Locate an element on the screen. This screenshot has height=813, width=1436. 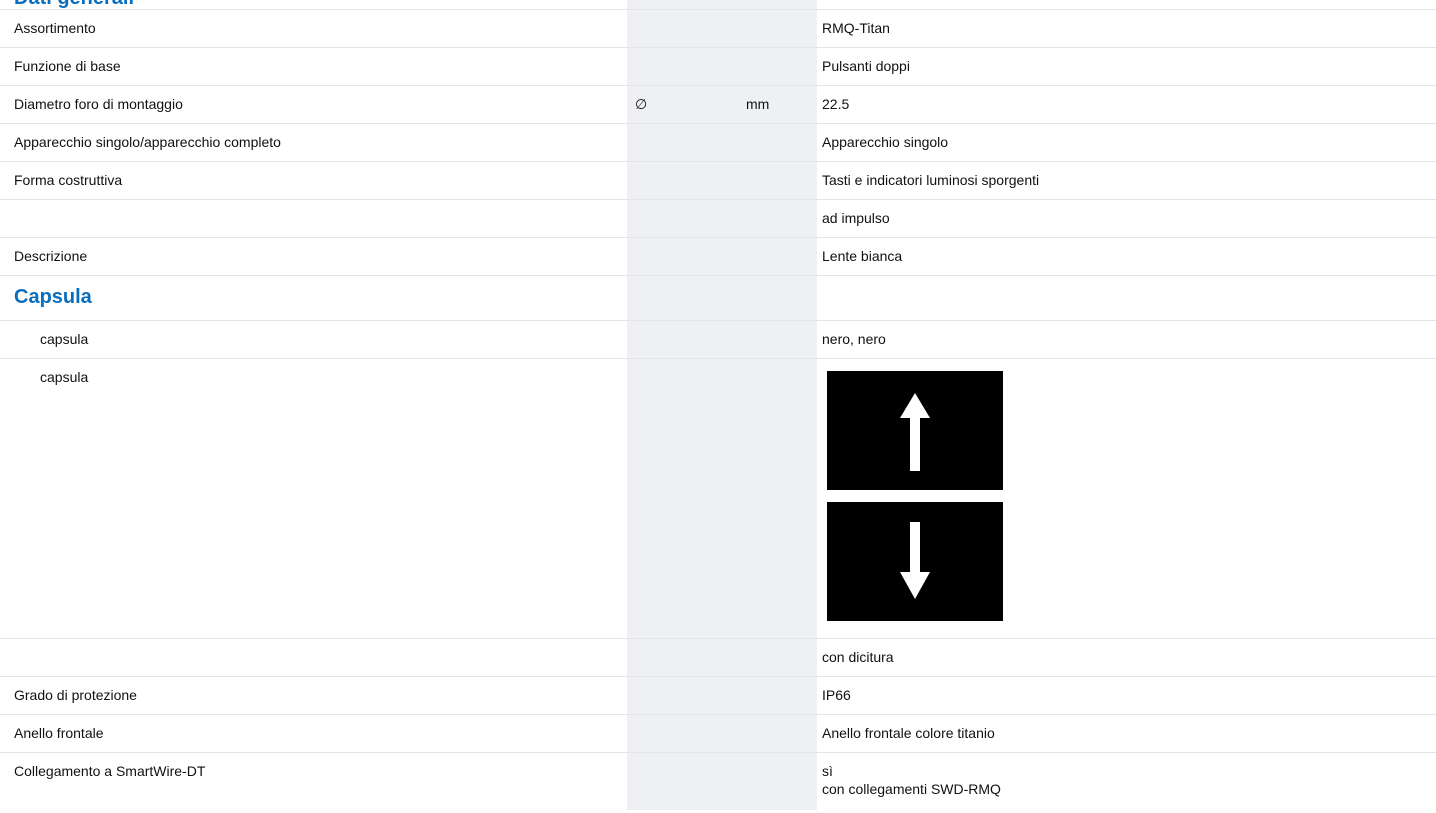
row-value: Pulsanti doppi is located at coordinates (866, 66).